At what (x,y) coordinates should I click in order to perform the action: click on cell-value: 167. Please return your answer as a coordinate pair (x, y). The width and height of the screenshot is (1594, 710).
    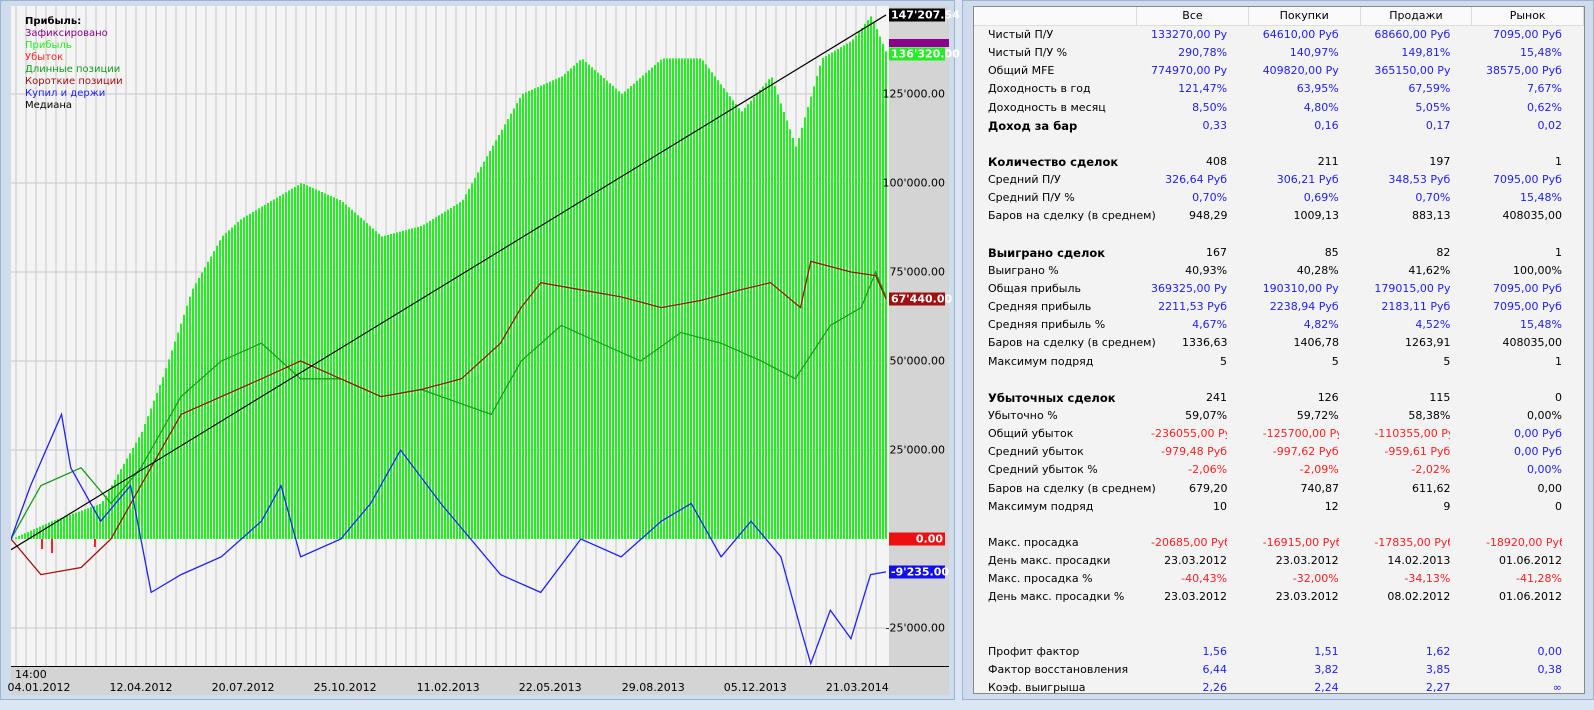
    Looking at the image, I should click on (1217, 252).